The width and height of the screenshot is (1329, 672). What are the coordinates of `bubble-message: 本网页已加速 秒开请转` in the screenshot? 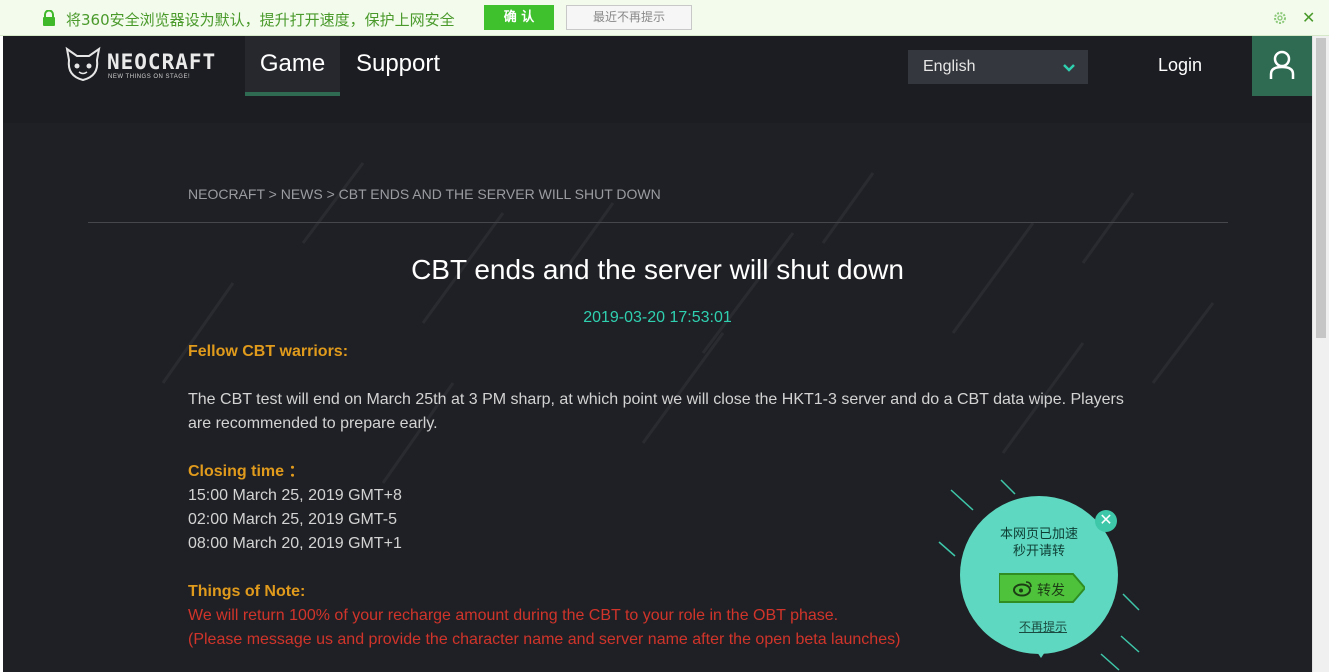 It's located at (1039, 543).